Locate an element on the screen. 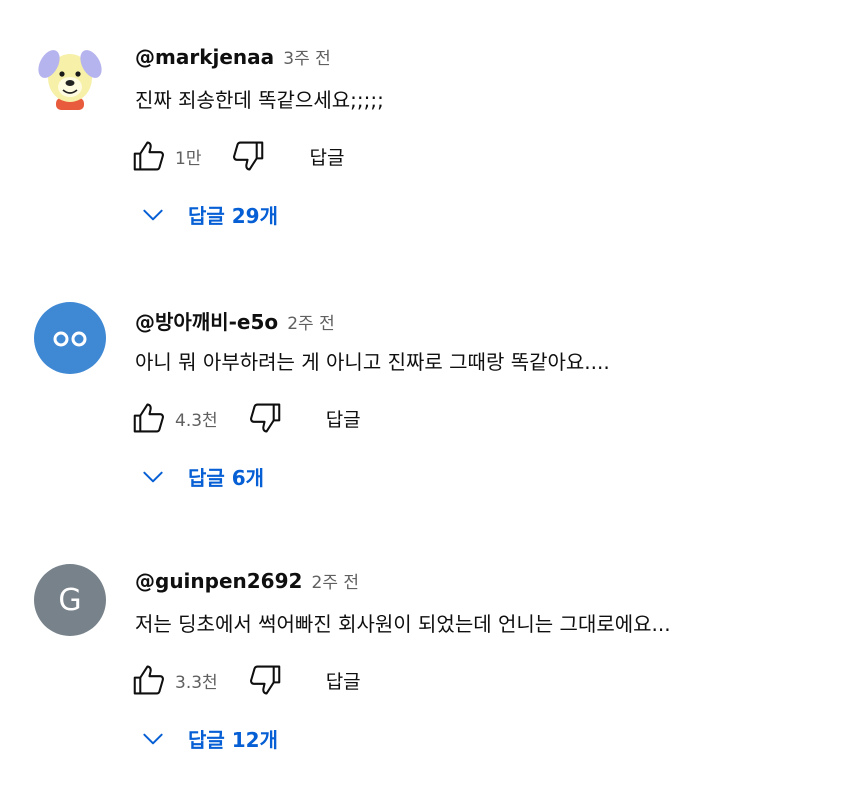  comment-header: @방아깨비-e5o 2주 전 is located at coordinates (235, 320).